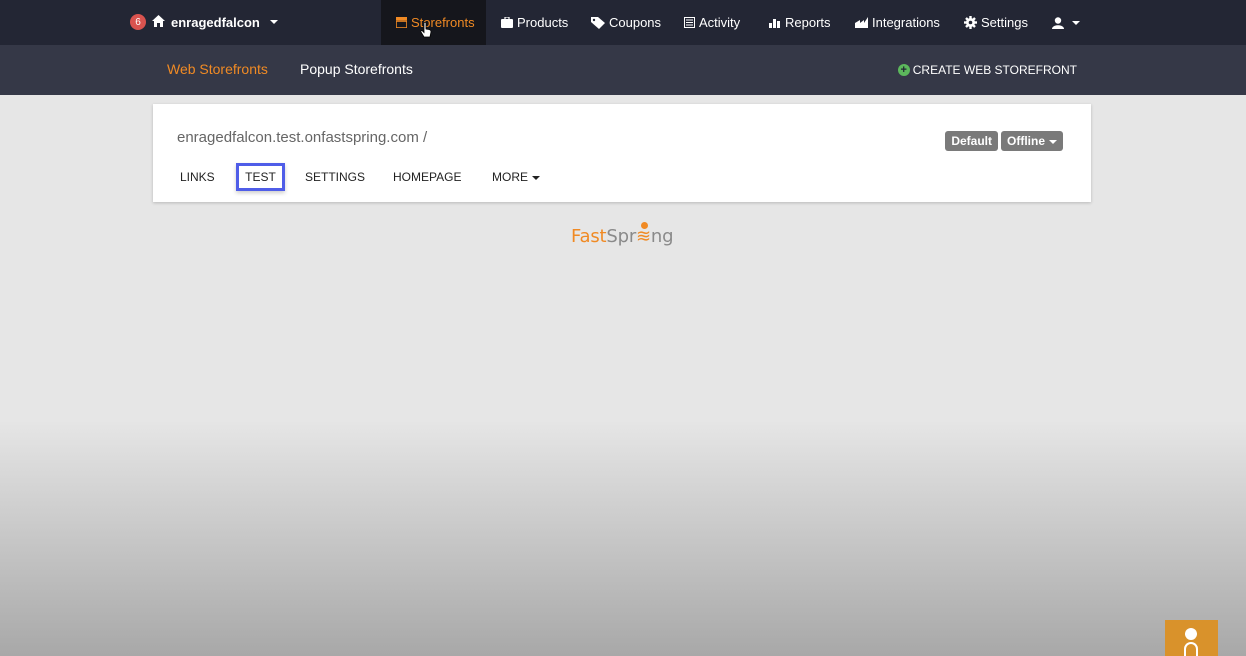 This screenshot has width=1246, height=656. I want to click on logo-spring-icon: ≋, so click(643, 236).